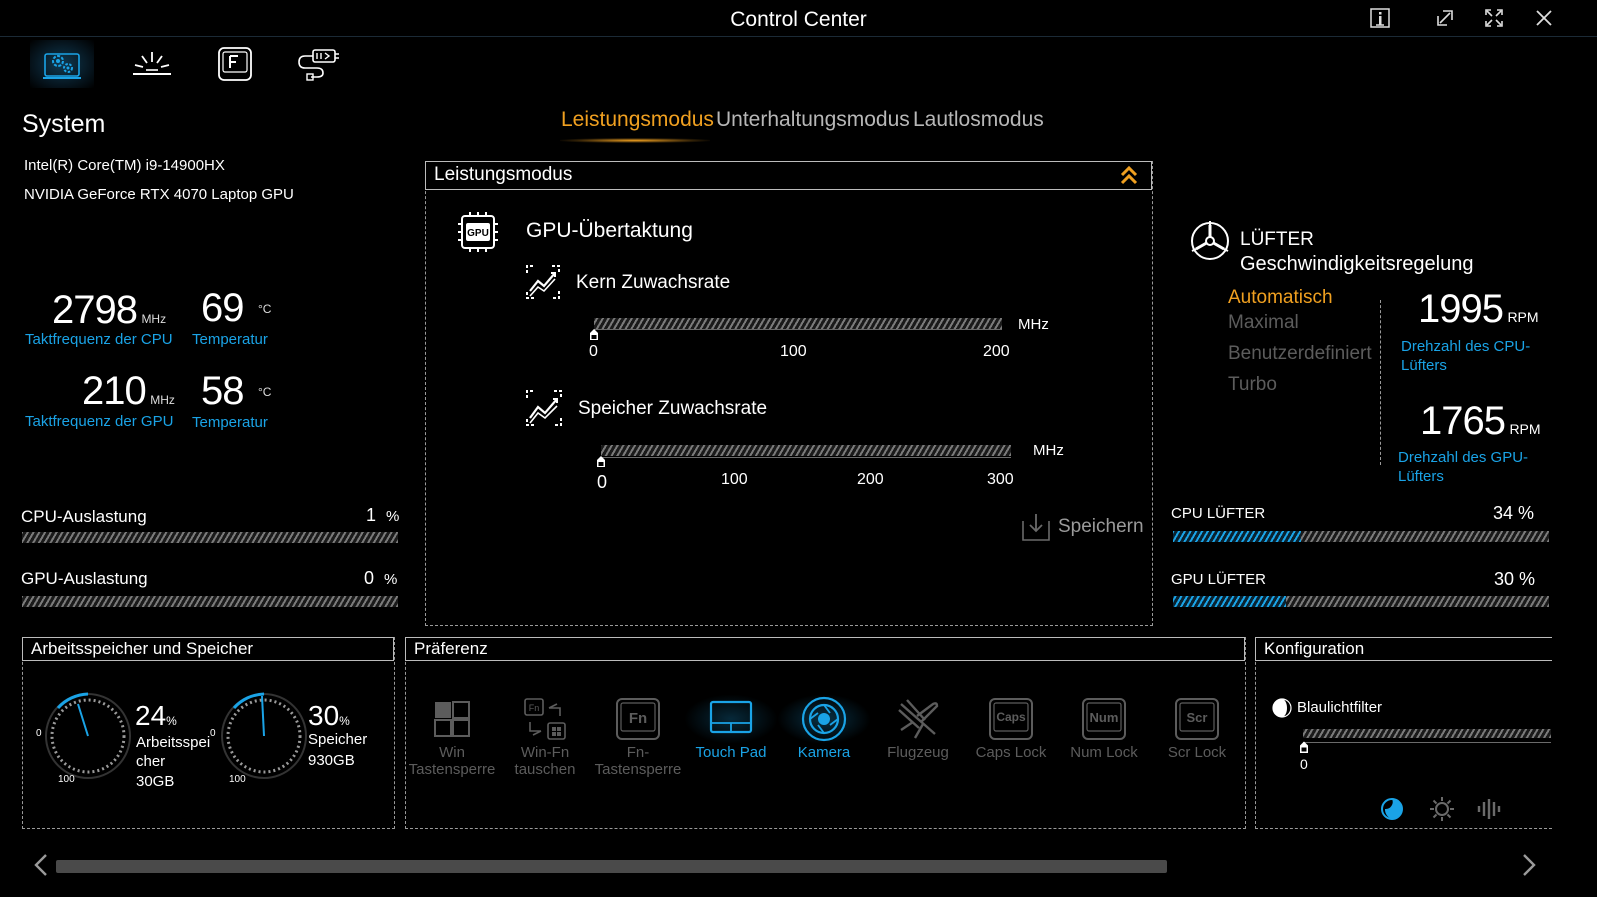 The height and width of the screenshot is (897, 1597). I want to click on collapse-button, so click(1129, 177).